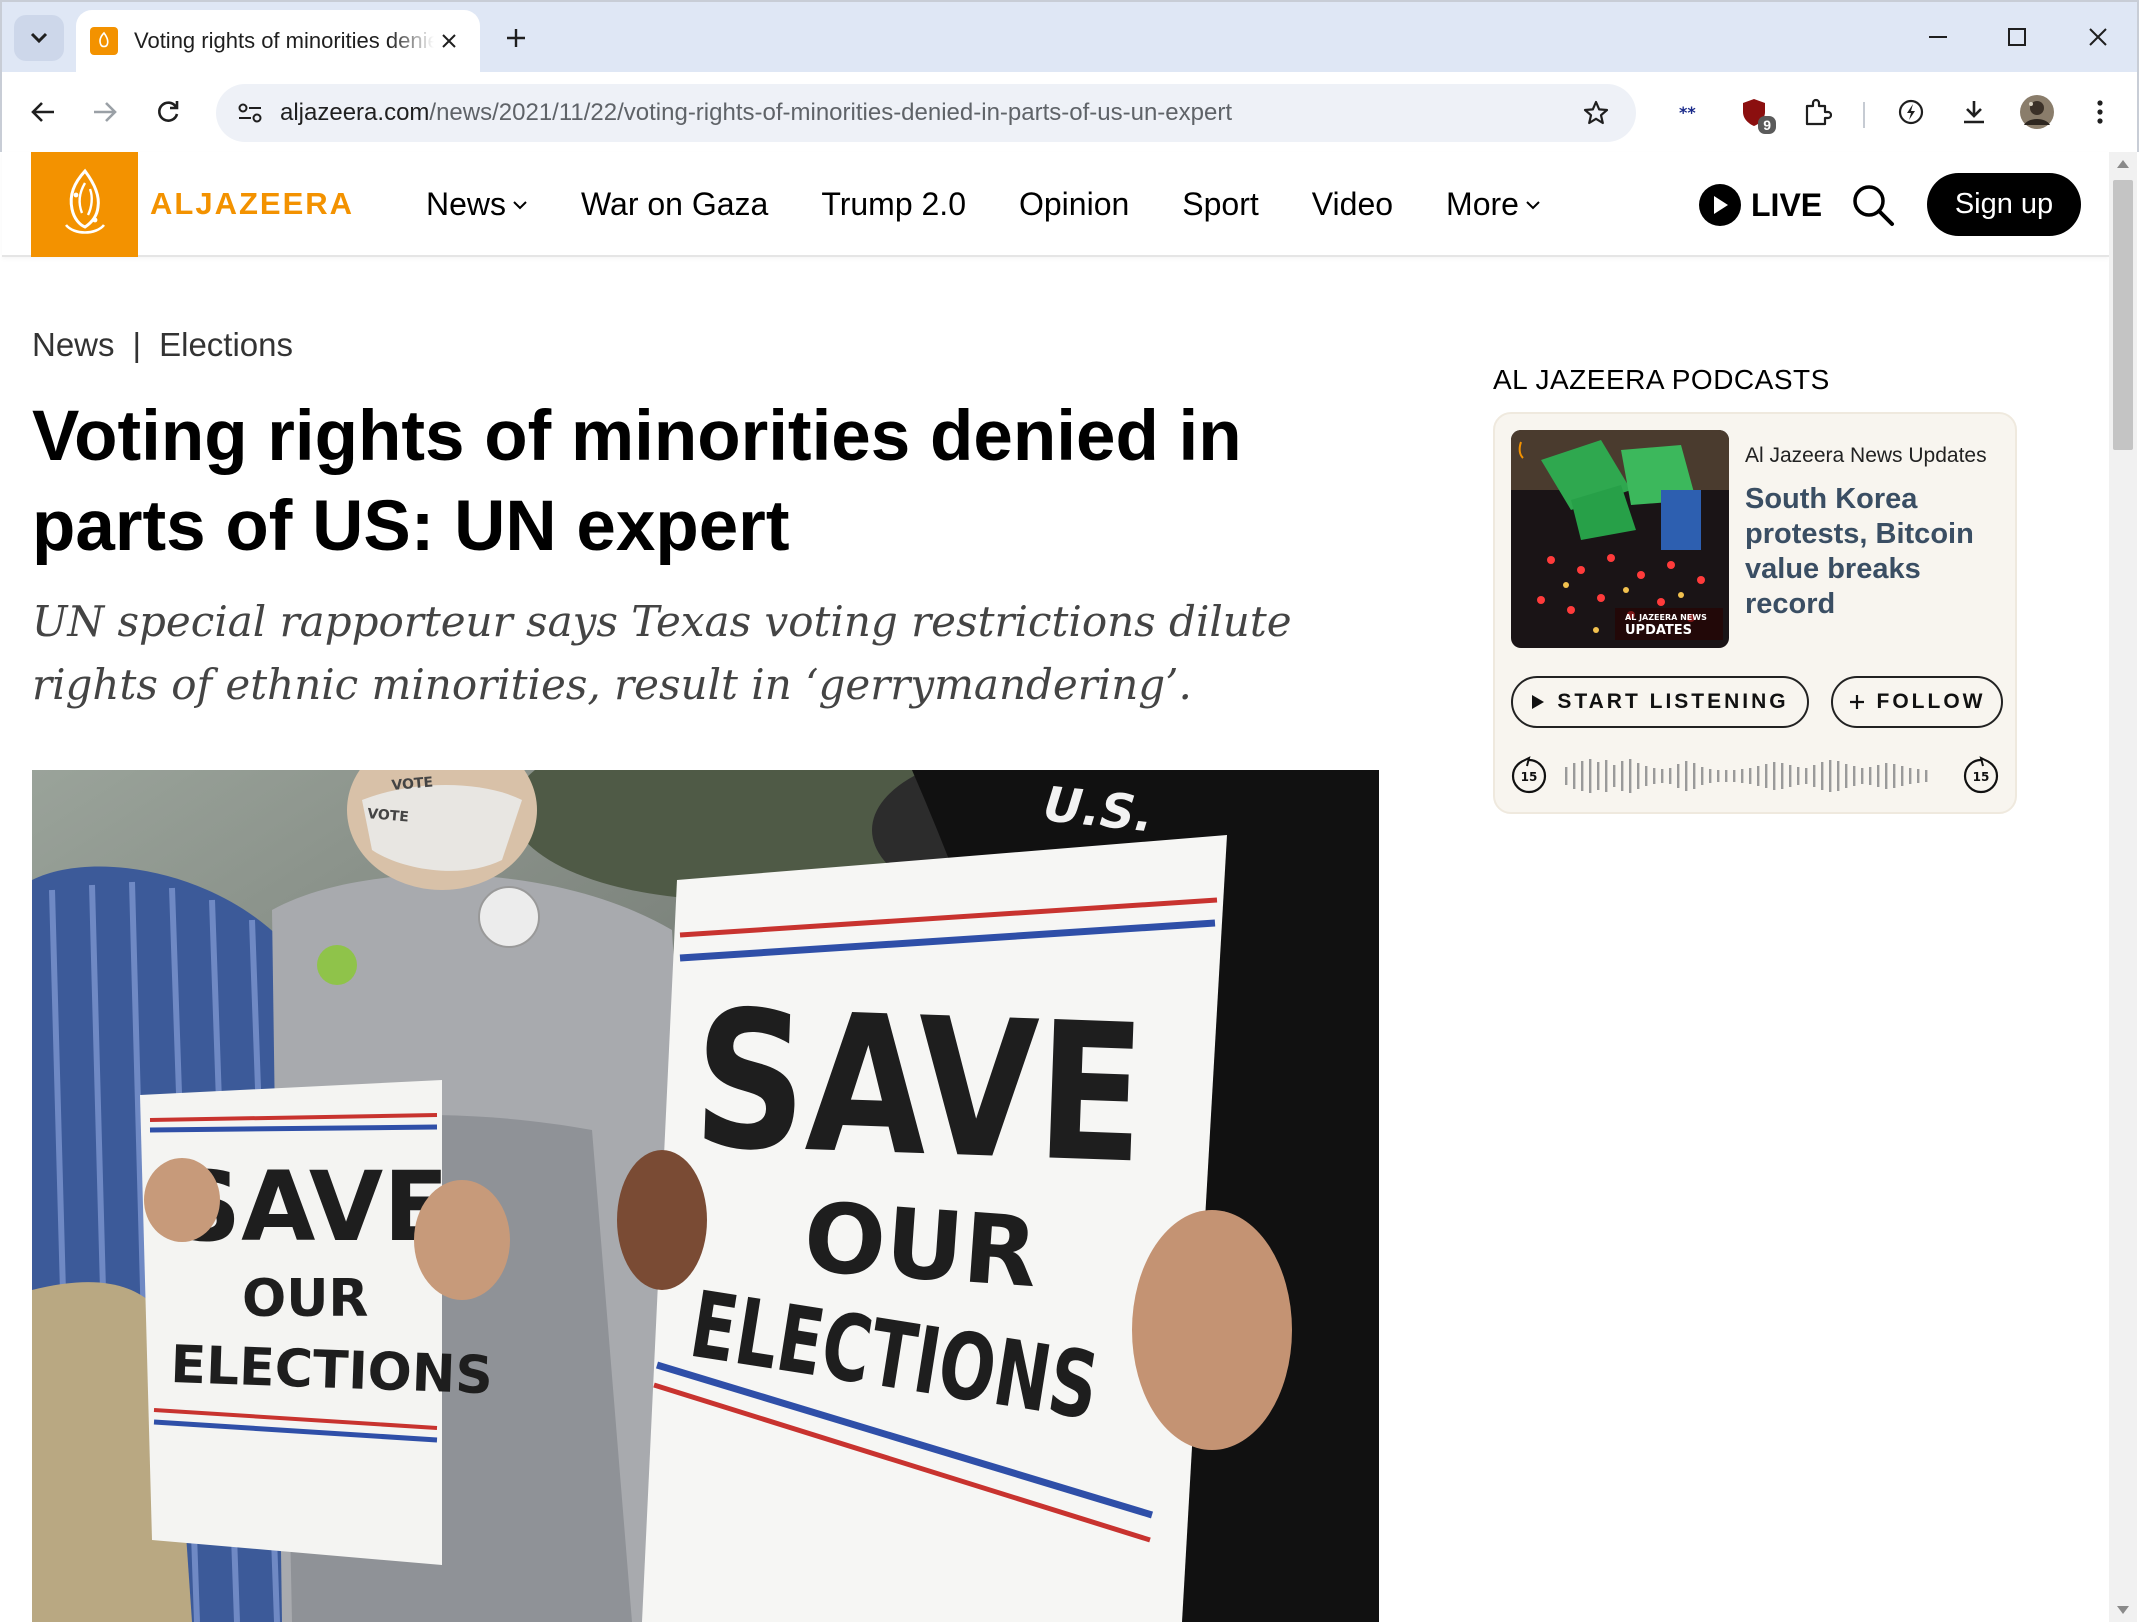 This screenshot has height=1624, width=2139. I want to click on scrollbar-thumb, so click(2123, 315).